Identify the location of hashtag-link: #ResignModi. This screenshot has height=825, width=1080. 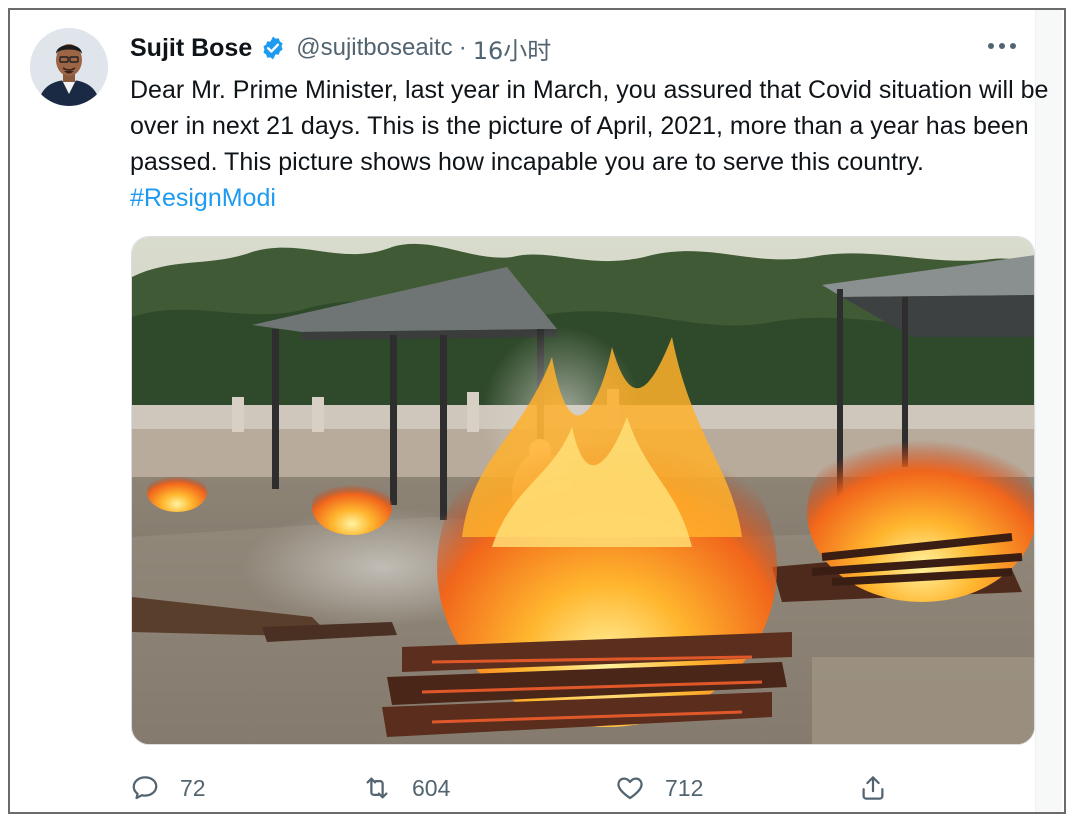
(203, 198).